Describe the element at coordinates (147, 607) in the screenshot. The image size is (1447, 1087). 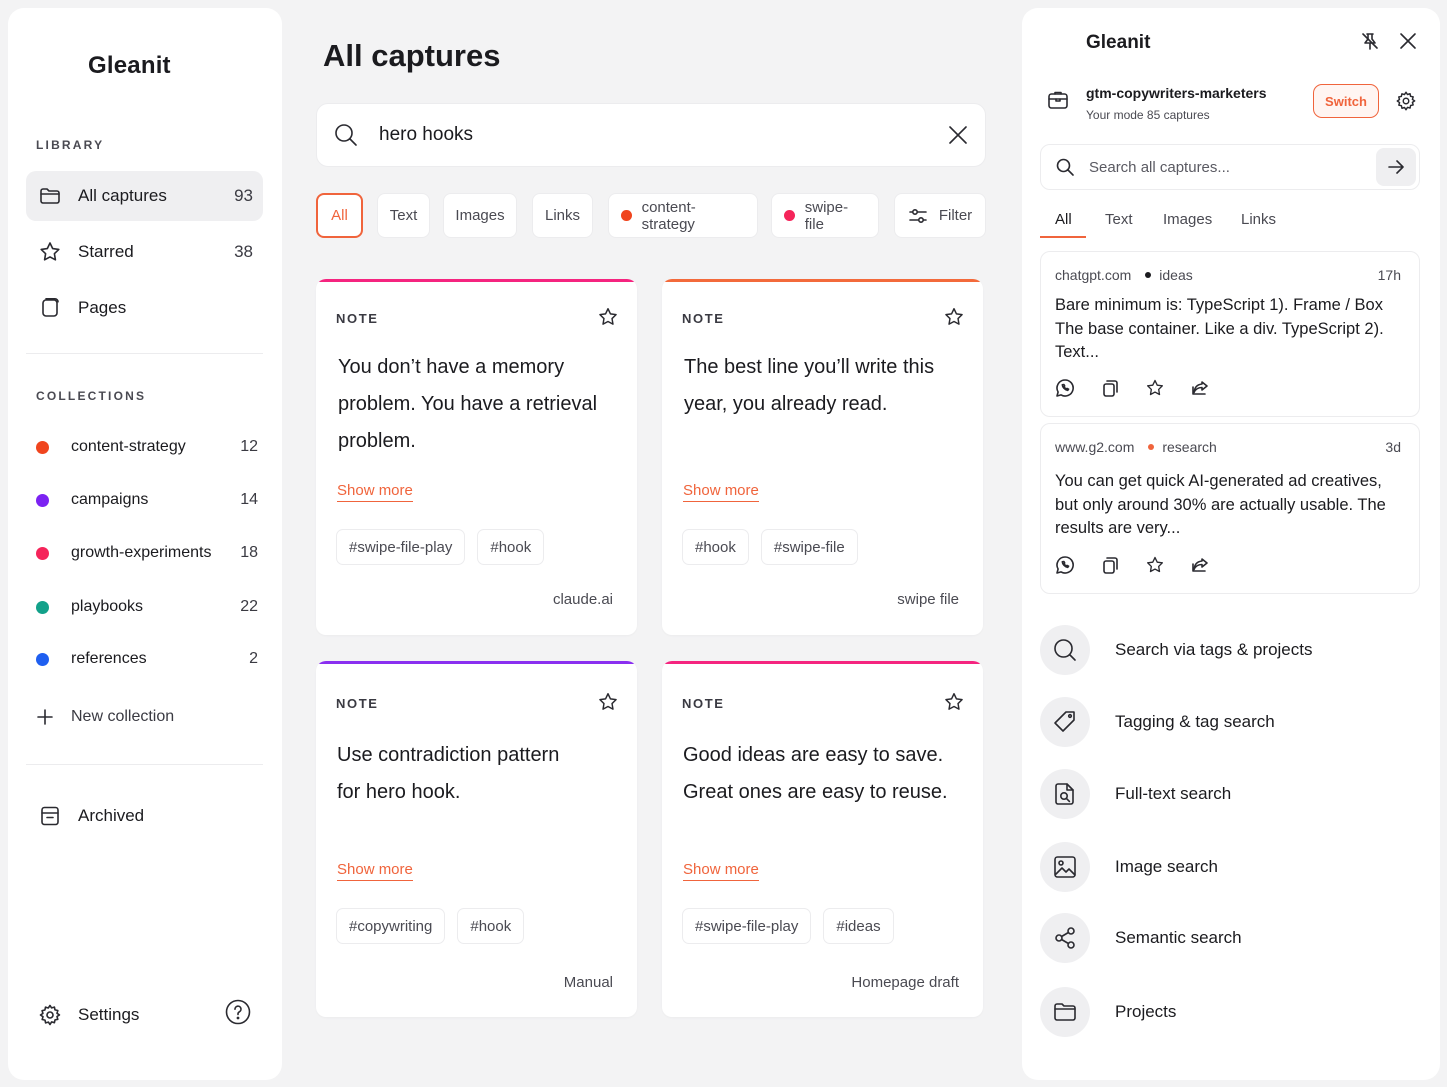
I see `collection-item-playbooks: playbooks 22` at that location.